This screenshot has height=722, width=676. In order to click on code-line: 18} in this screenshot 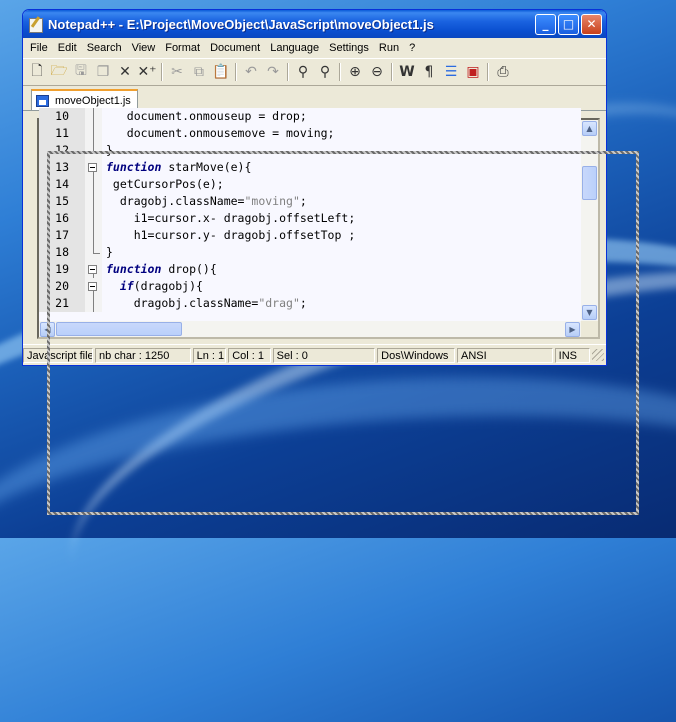, I will do `click(310, 252)`.